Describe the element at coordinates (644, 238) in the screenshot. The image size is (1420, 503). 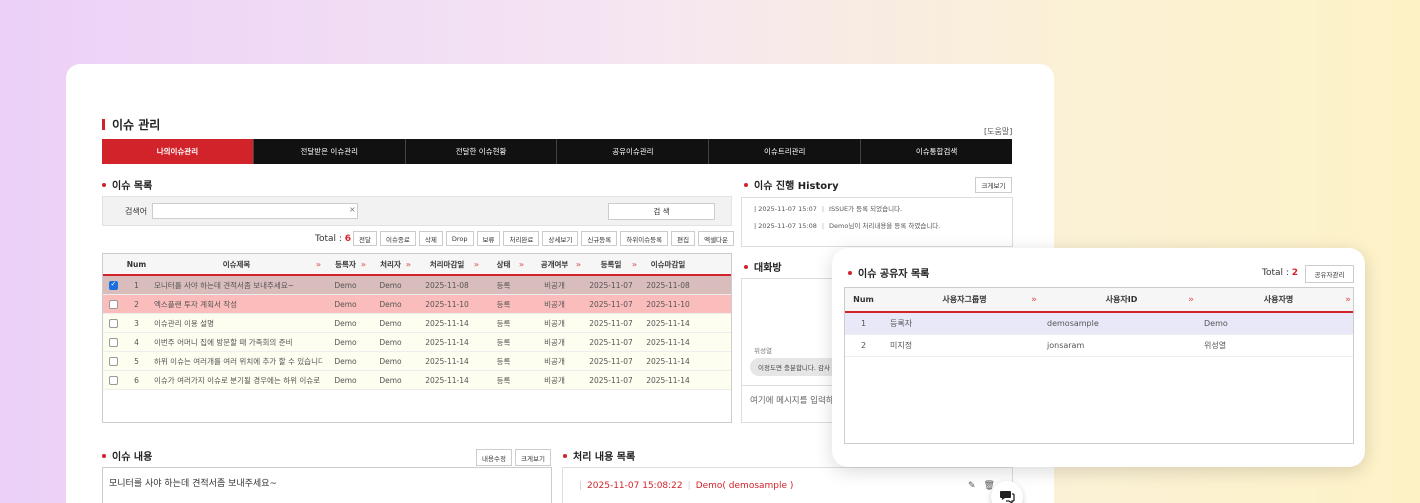
I see `sub-issue-button: 하위이슈등록` at that location.